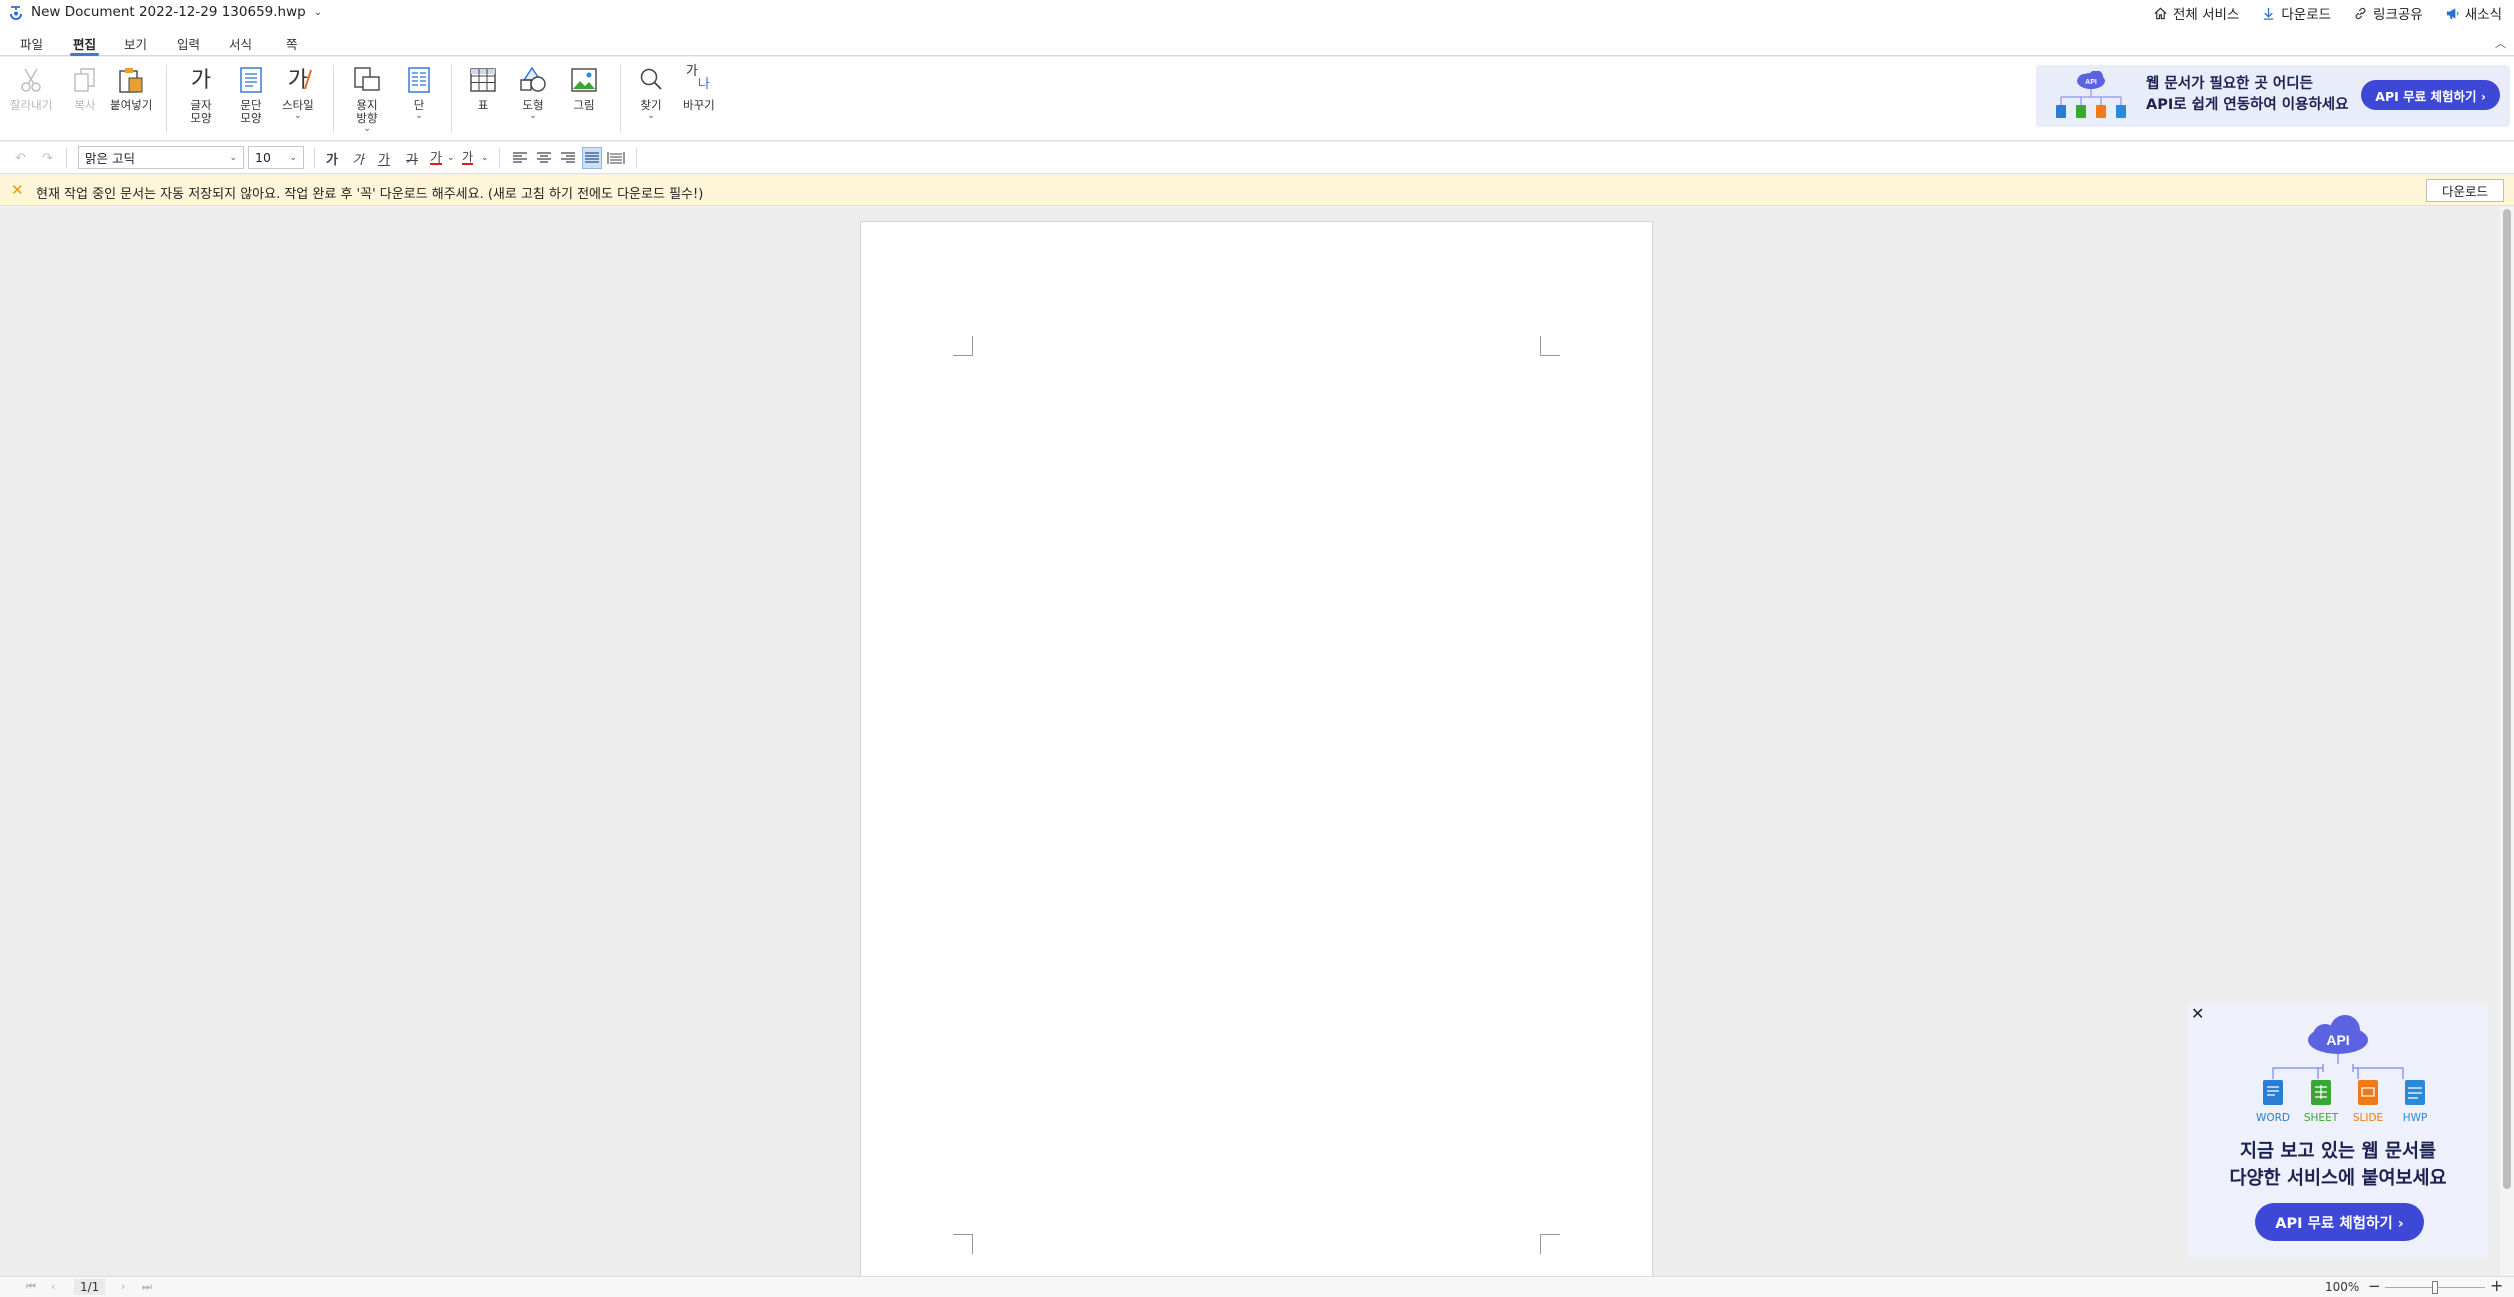  What do you see at coordinates (2269, 13) in the screenshot?
I see `download-icon` at bounding box center [2269, 13].